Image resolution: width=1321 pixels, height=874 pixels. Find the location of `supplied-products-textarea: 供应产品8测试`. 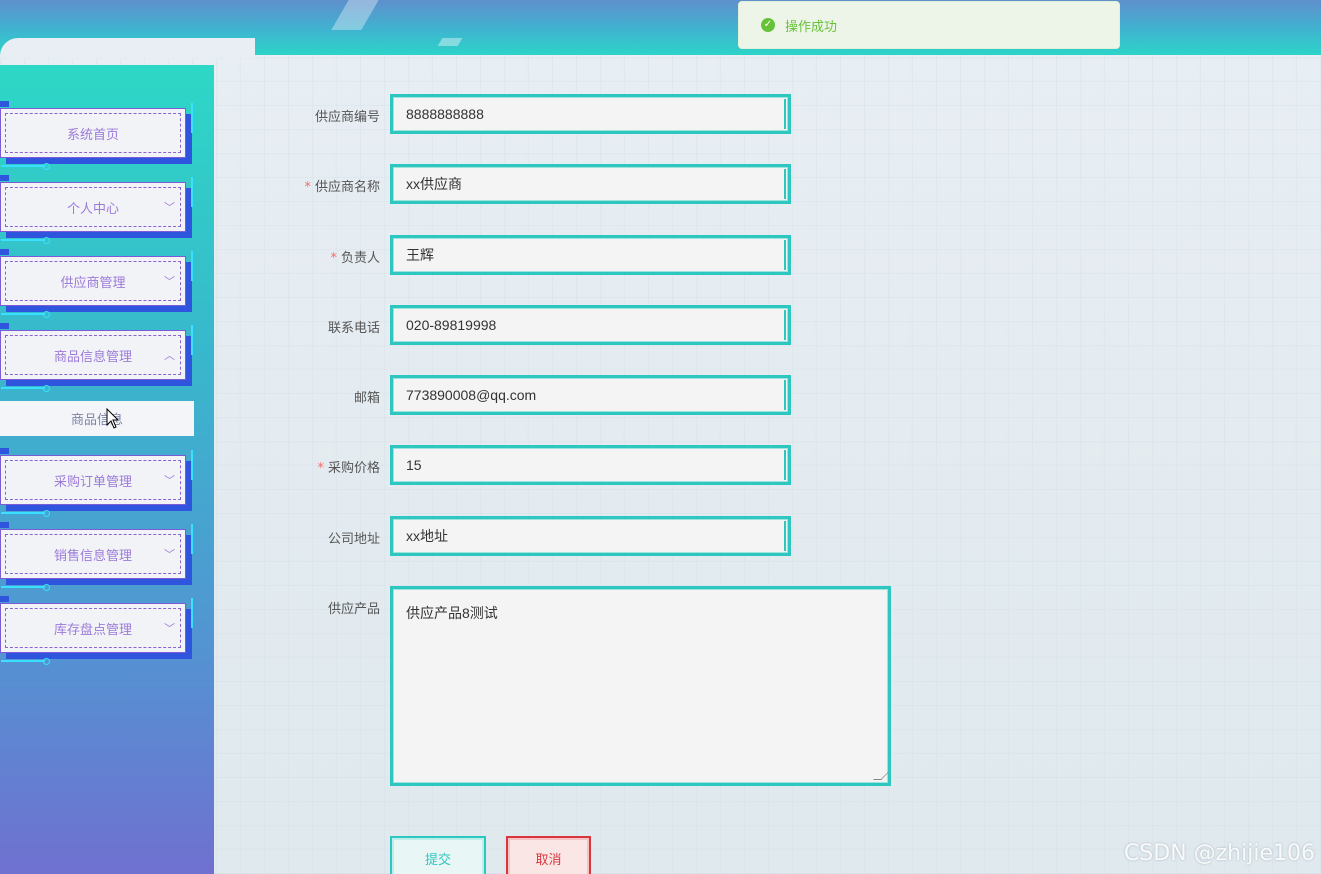

supplied-products-textarea: 供应产品8测试 is located at coordinates (640, 686).